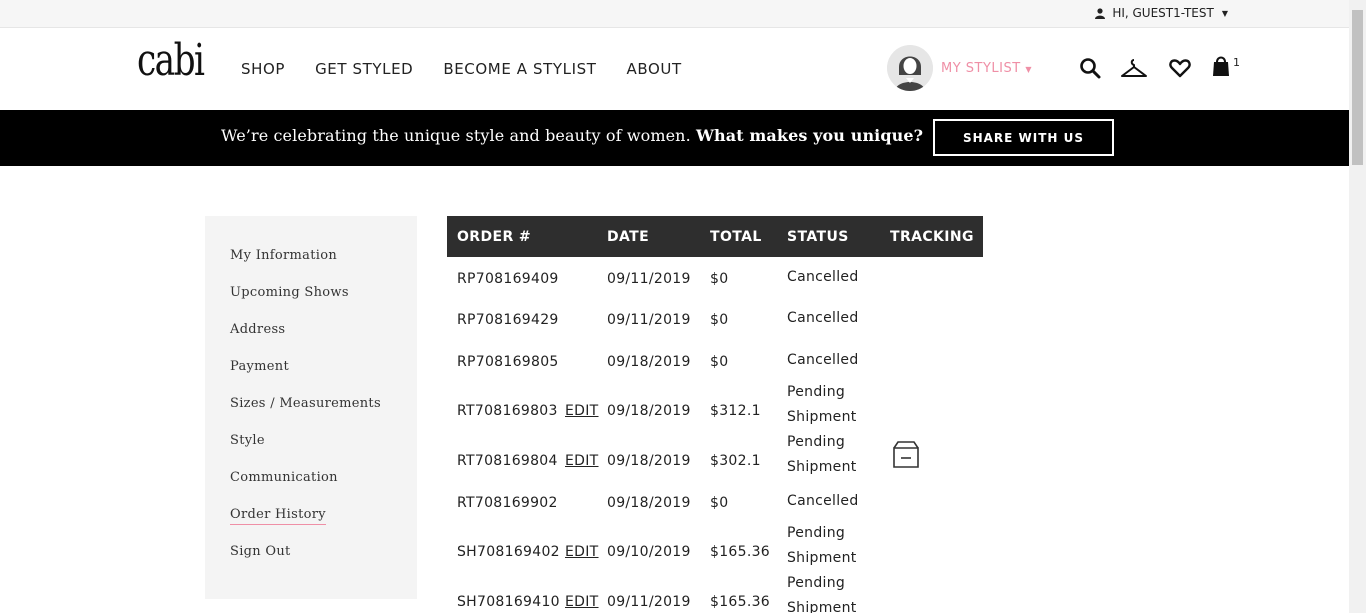 Image resolution: width=1366 pixels, height=613 pixels. I want to click on stylist-label: MY STYLIST, so click(981, 68).